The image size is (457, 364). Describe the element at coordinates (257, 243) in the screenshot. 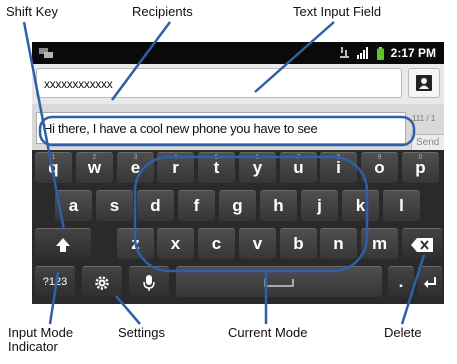

I see `key-v: v` at that location.